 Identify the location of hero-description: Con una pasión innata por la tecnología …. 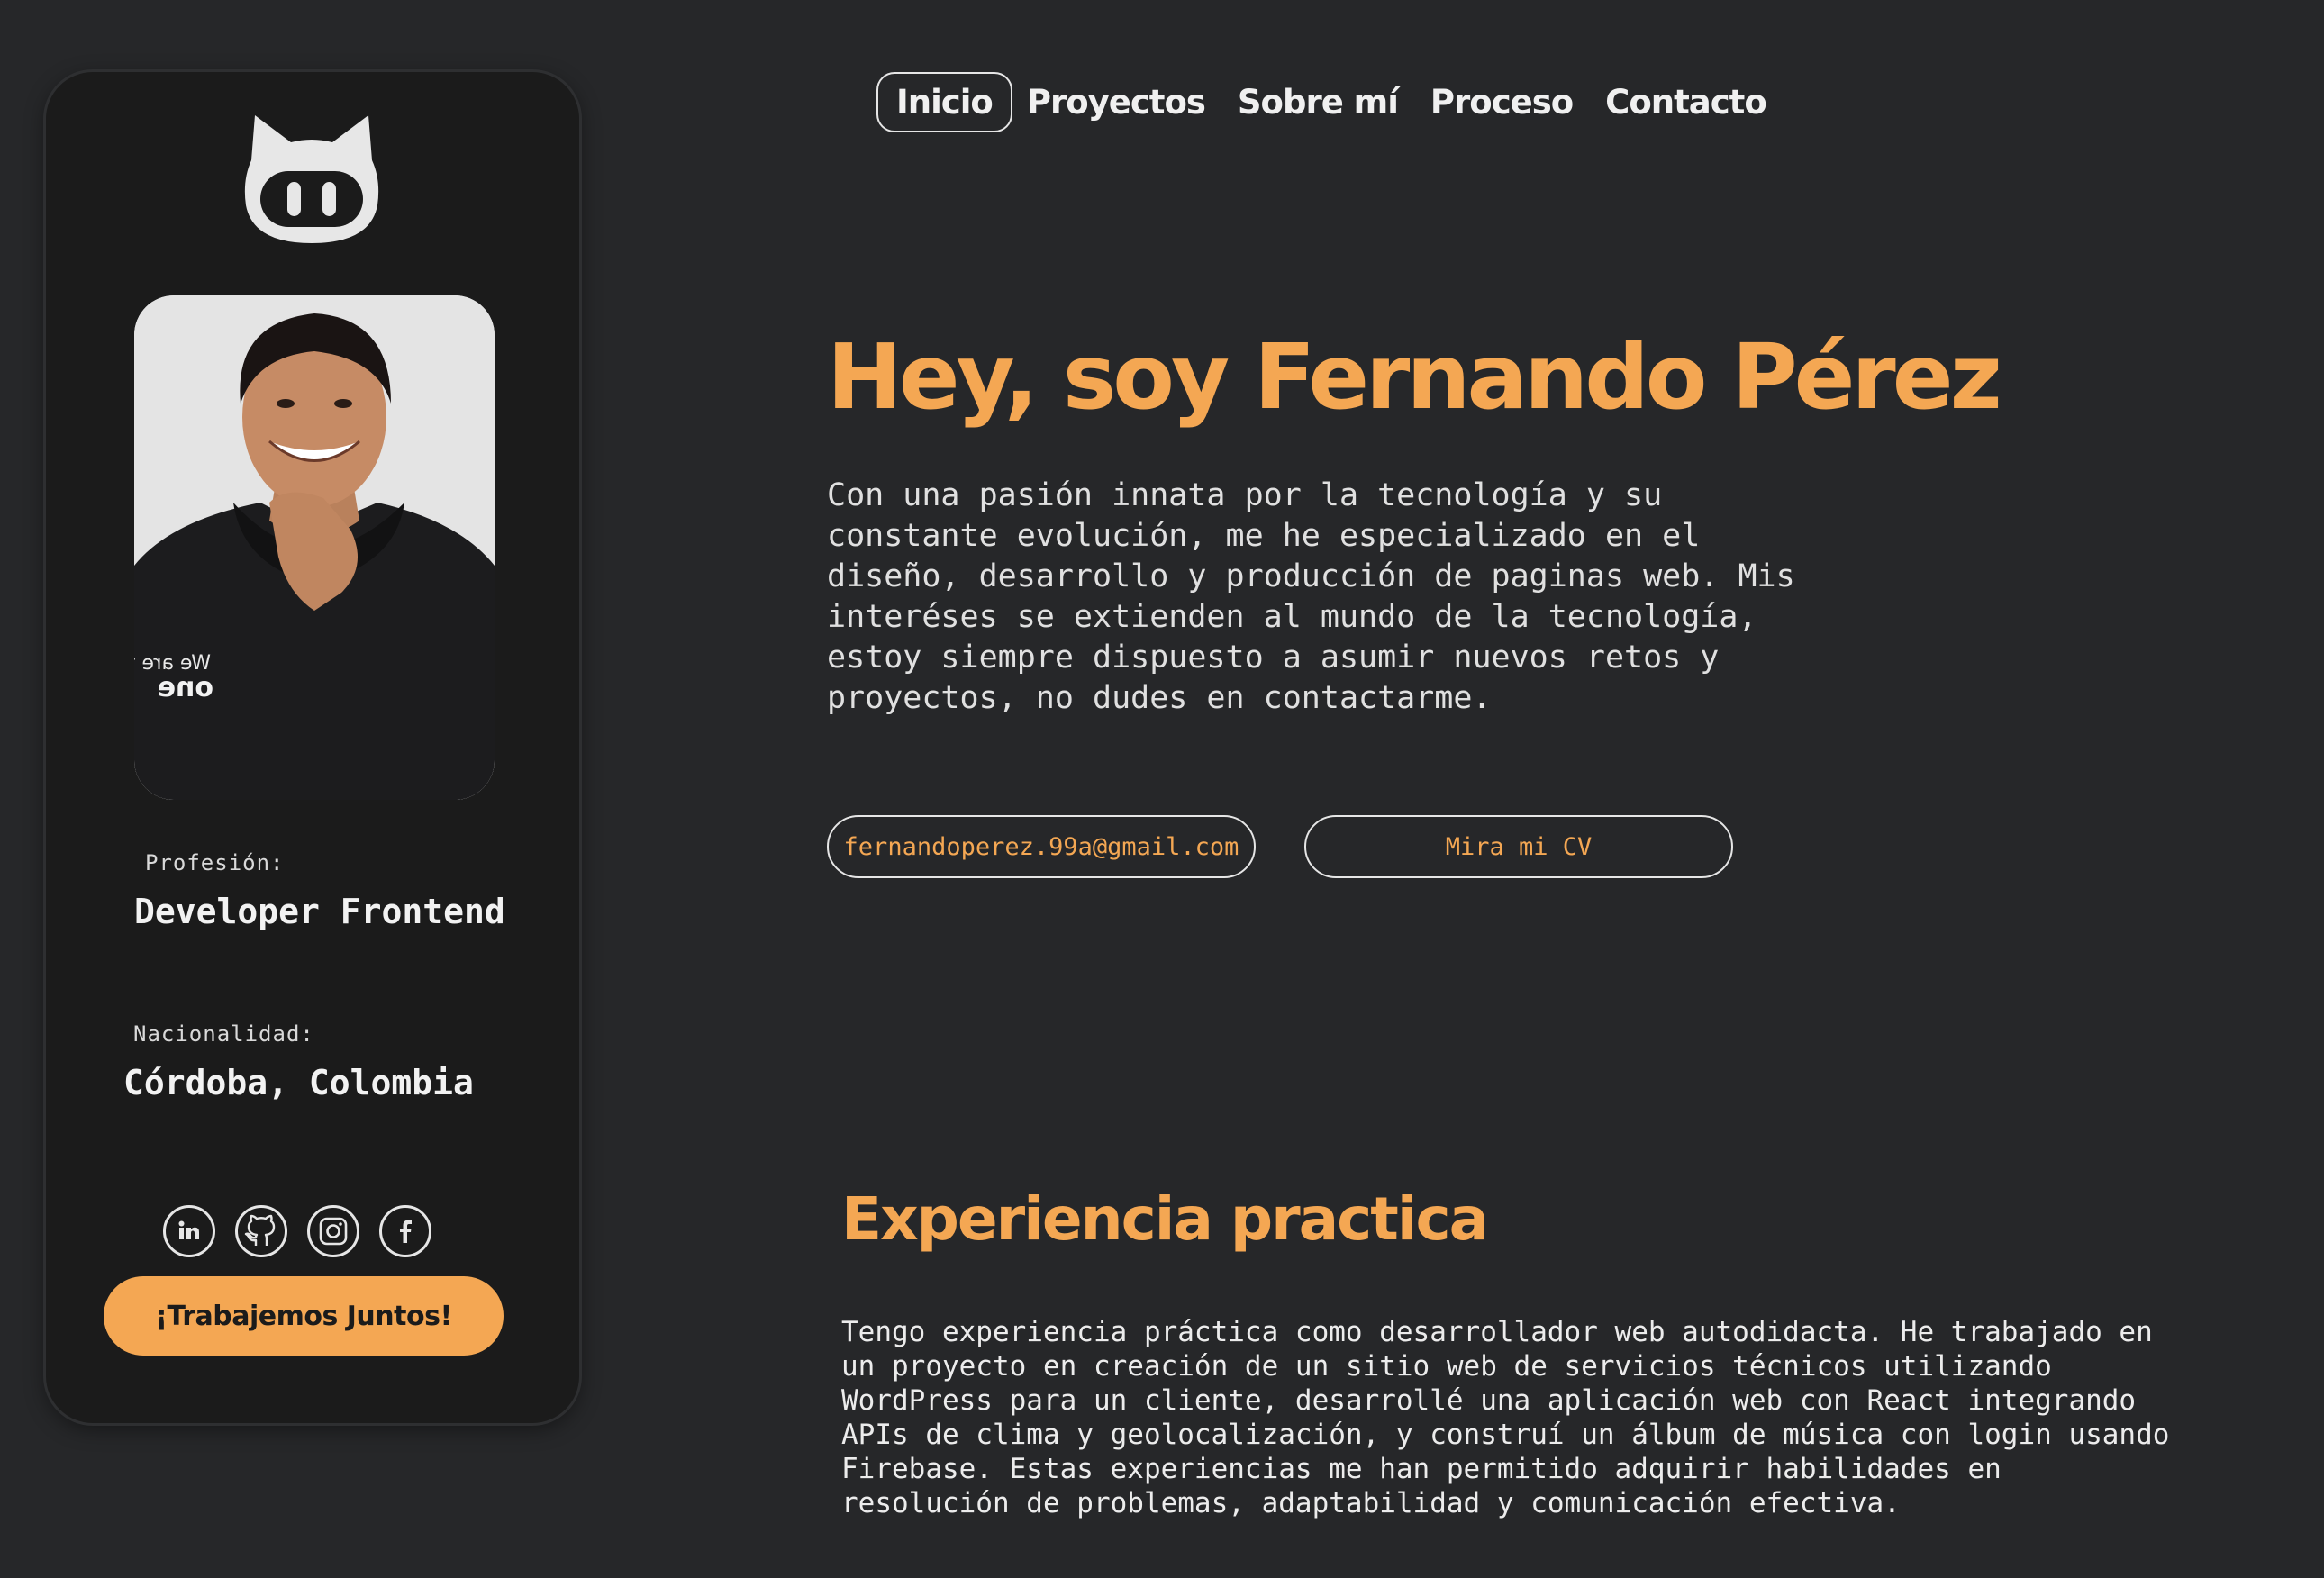
(1311, 596).